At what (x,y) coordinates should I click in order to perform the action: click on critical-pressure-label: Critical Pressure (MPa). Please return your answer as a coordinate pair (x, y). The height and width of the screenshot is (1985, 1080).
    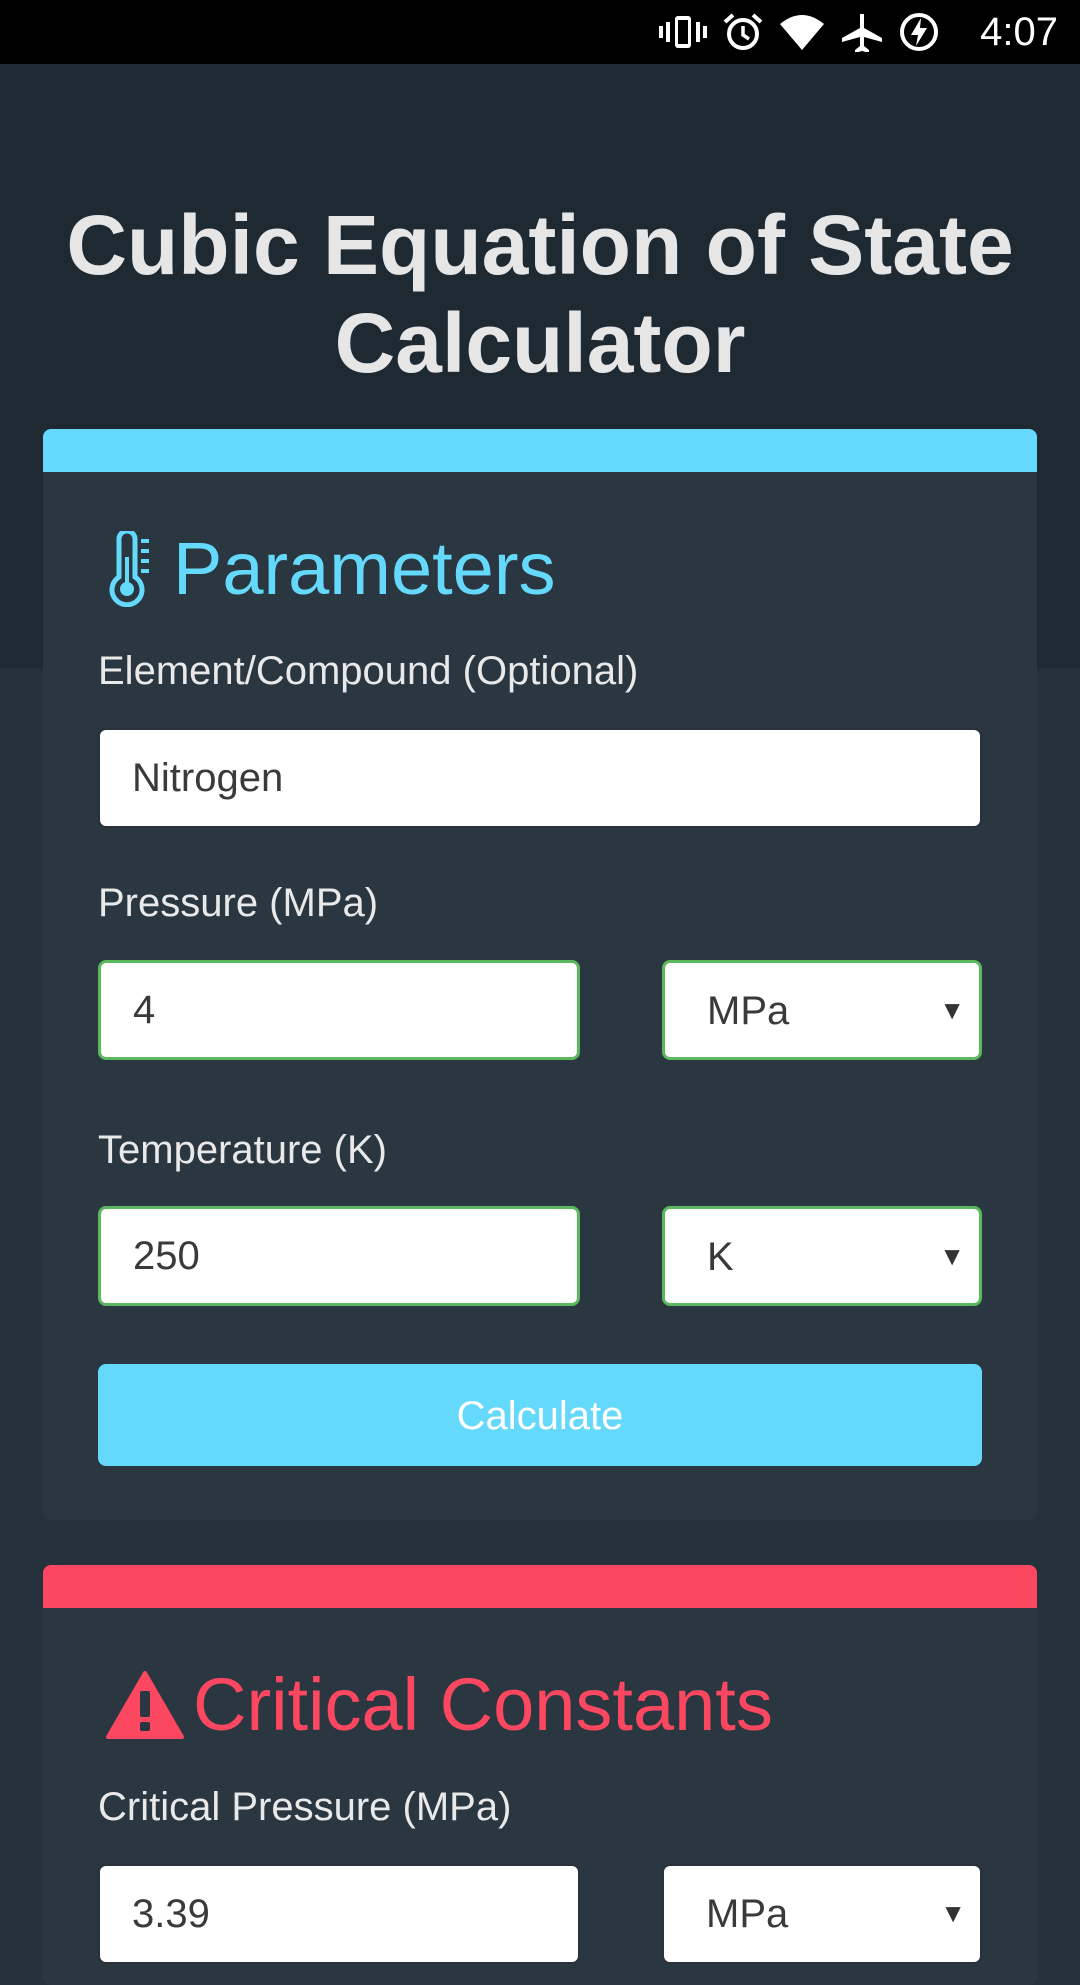
    Looking at the image, I should click on (305, 1807).